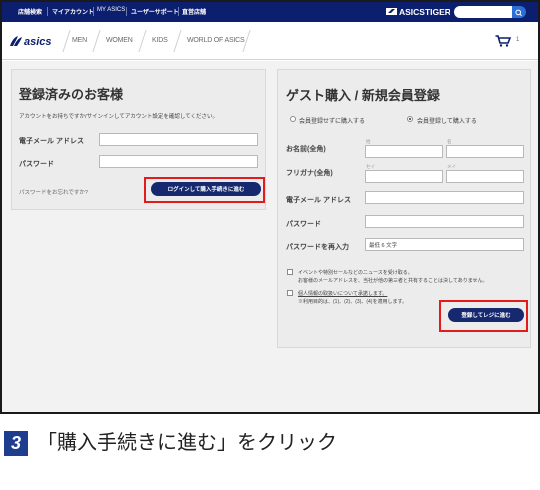 This screenshot has height=490, width=540. I want to click on lastname-kana-field, so click(404, 176).